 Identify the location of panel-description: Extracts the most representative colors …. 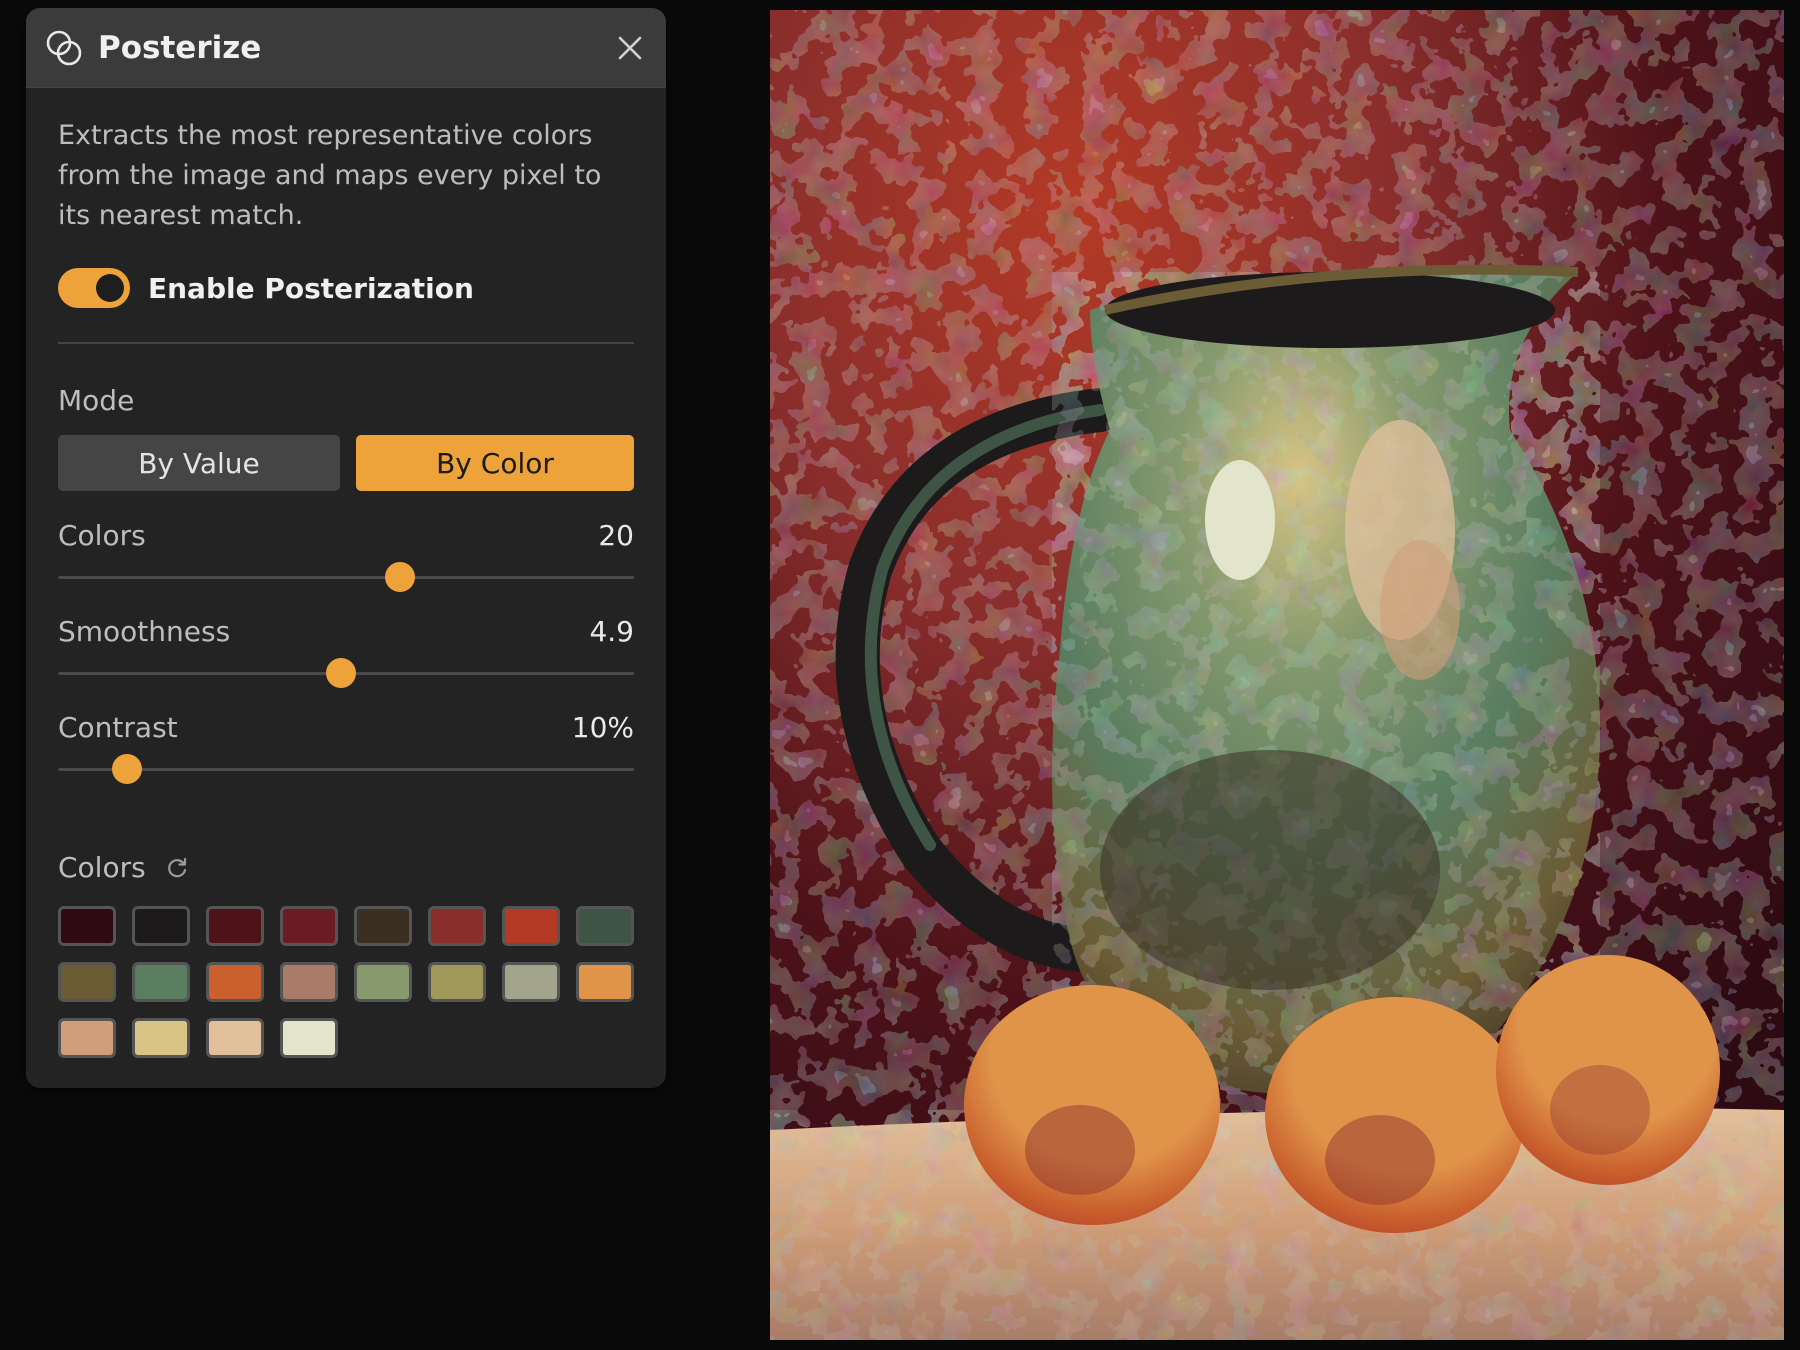
(330, 175).